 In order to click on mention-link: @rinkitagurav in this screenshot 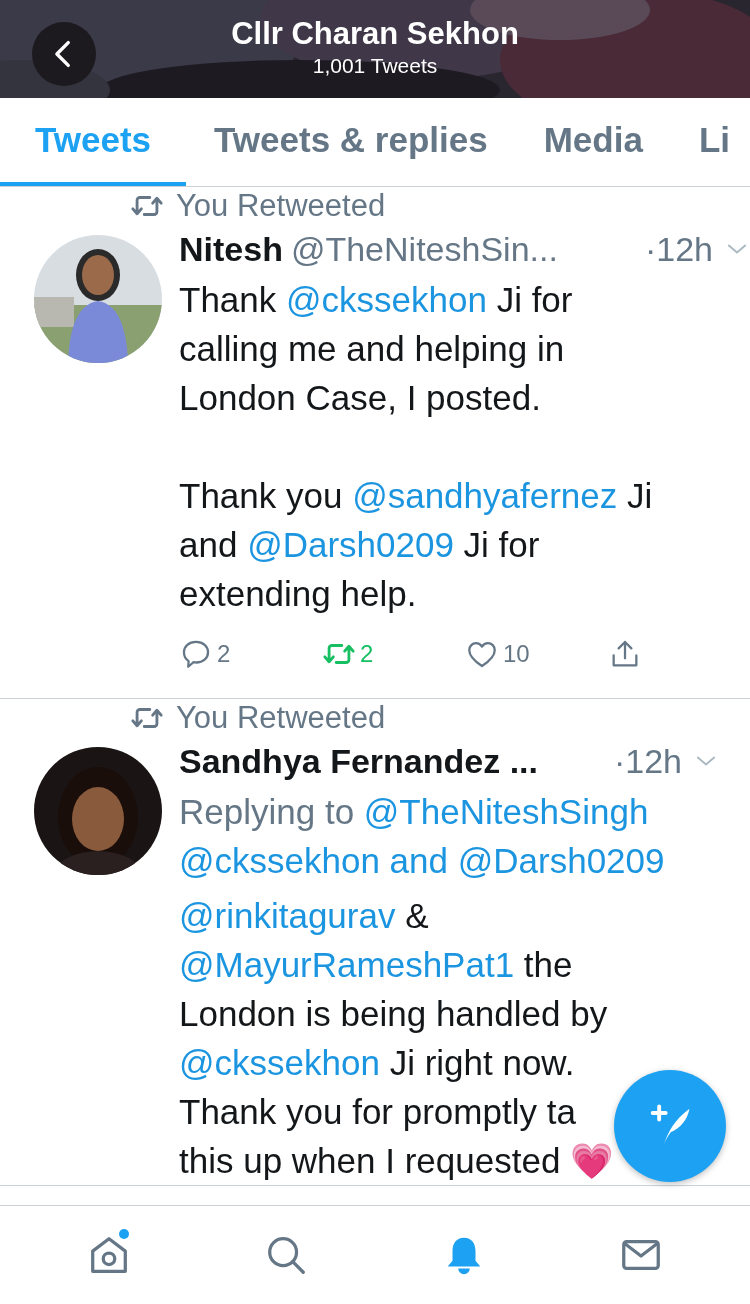, I will do `click(287, 915)`.